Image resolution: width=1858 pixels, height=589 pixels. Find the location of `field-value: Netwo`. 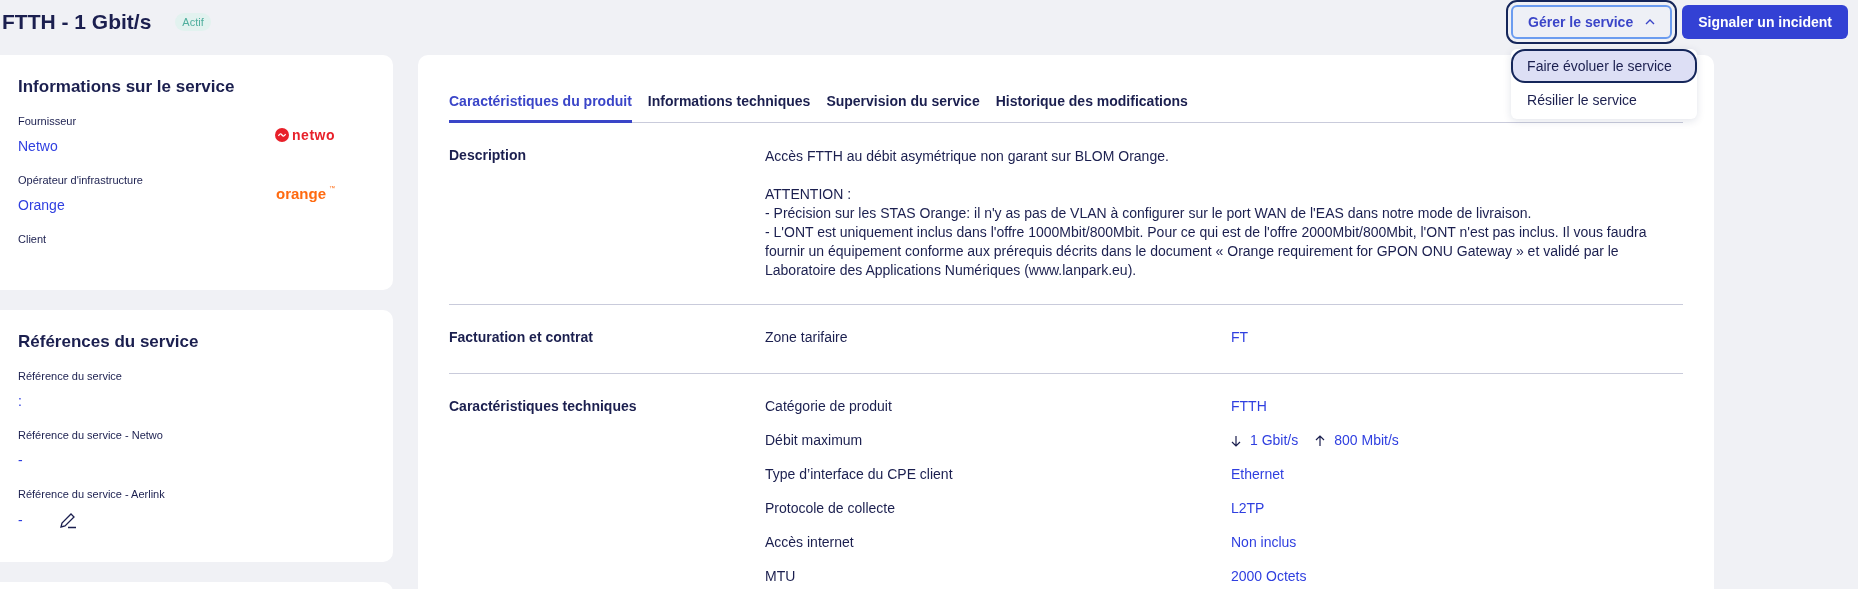

field-value: Netwo is located at coordinates (47, 146).